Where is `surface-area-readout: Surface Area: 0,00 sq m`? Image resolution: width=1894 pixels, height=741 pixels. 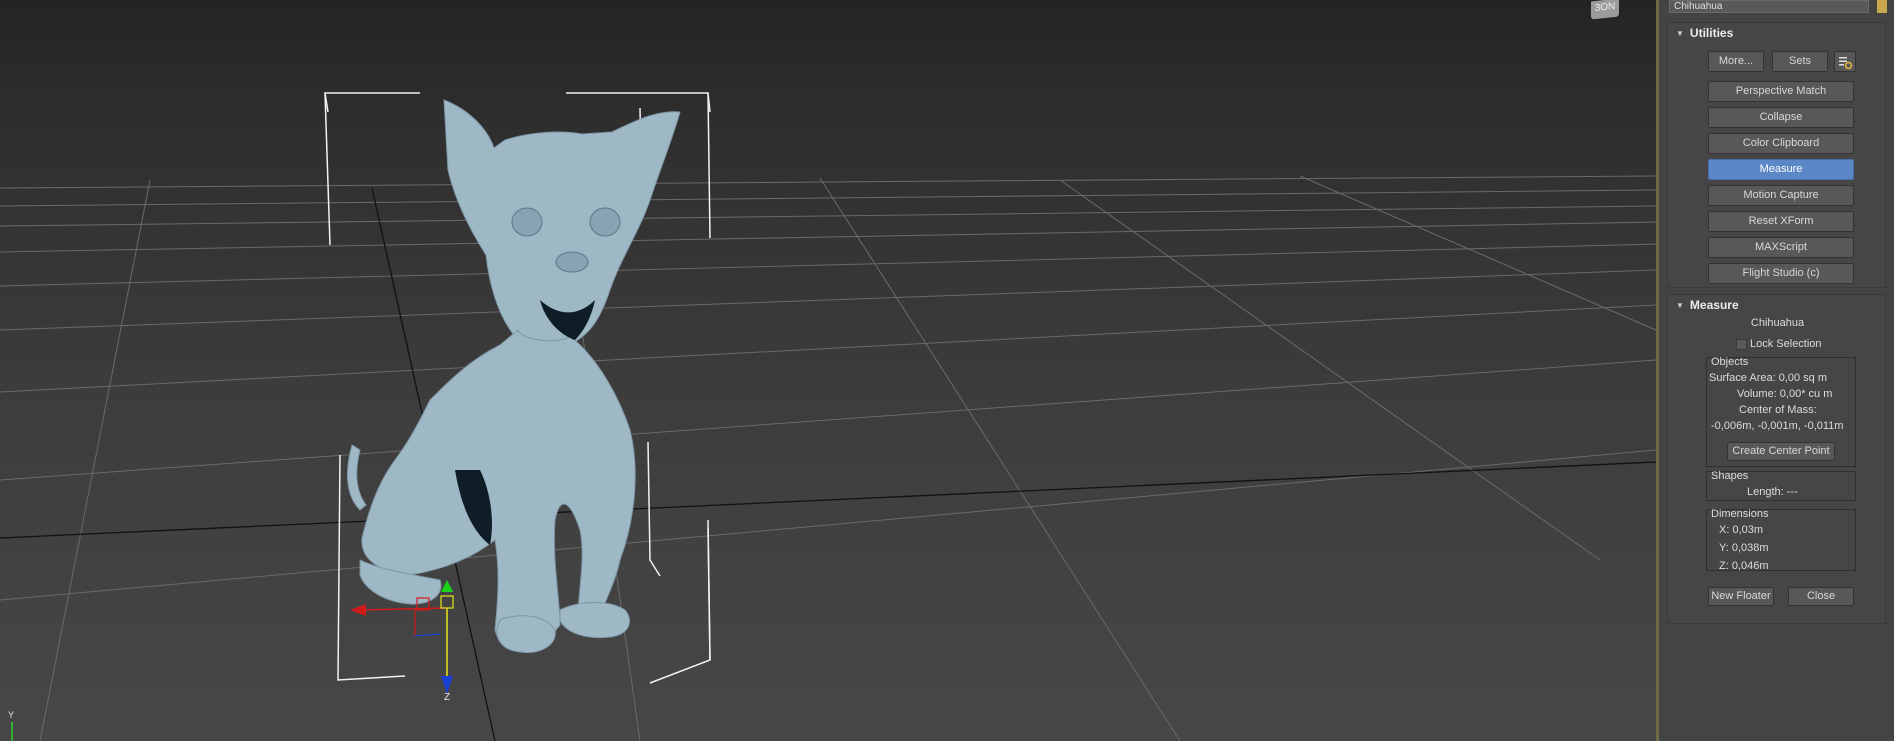
surface-area-readout: Surface Area: 0,00 sq m is located at coordinates (1768, 378).